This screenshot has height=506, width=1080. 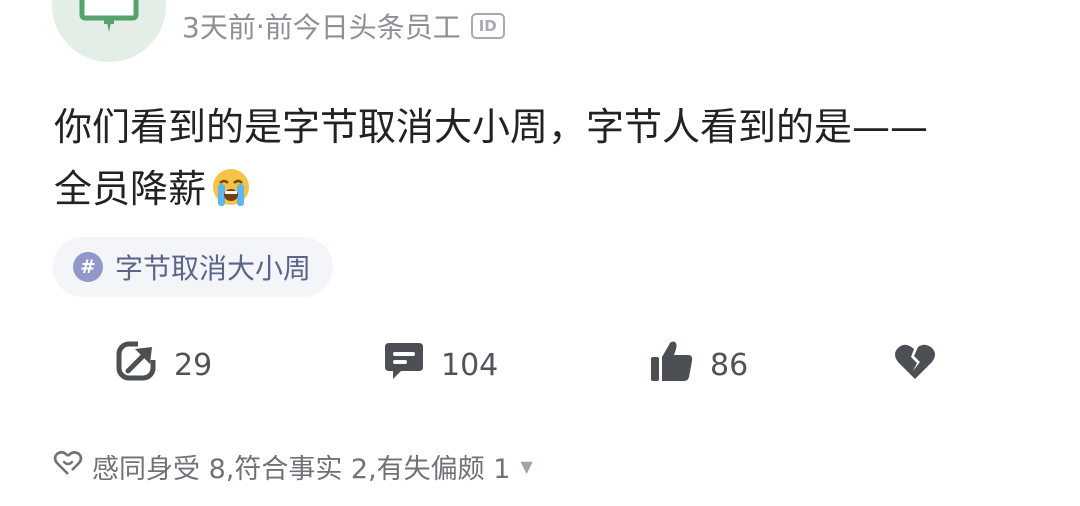 I want to click on id-badge: ID, so click(x=487, y=26).